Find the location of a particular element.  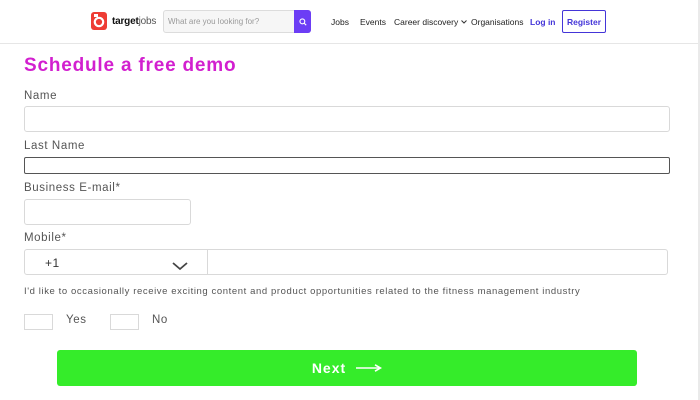

logo-suffix: jobs is located at coordinates (147, 21).